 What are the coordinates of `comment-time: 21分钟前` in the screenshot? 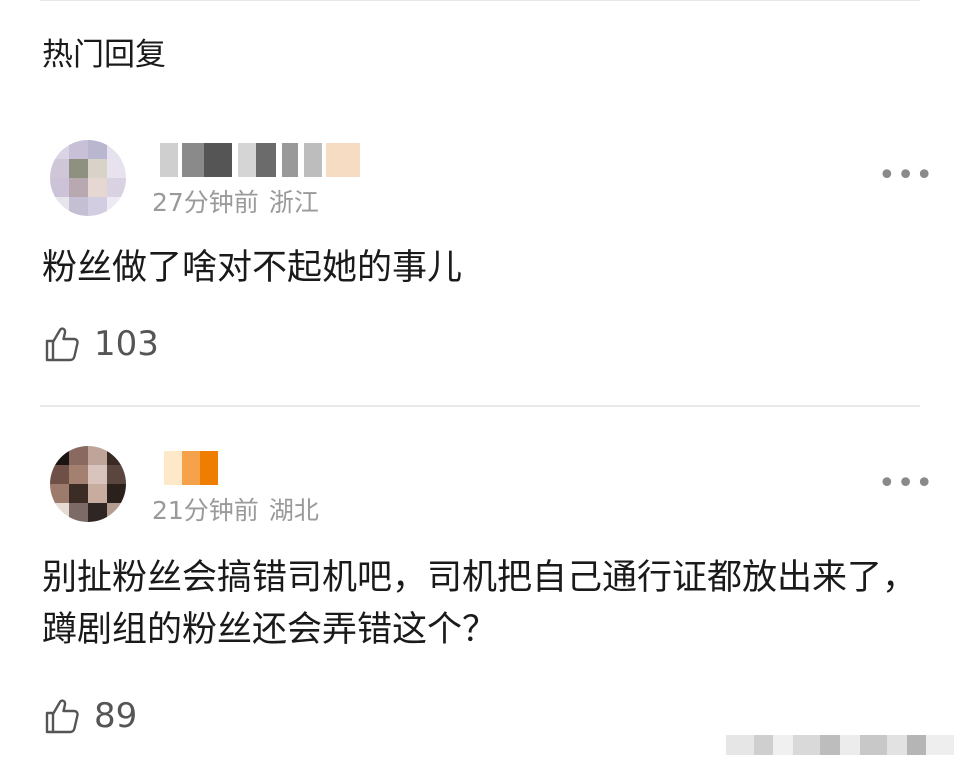 It's located at (205, 510).